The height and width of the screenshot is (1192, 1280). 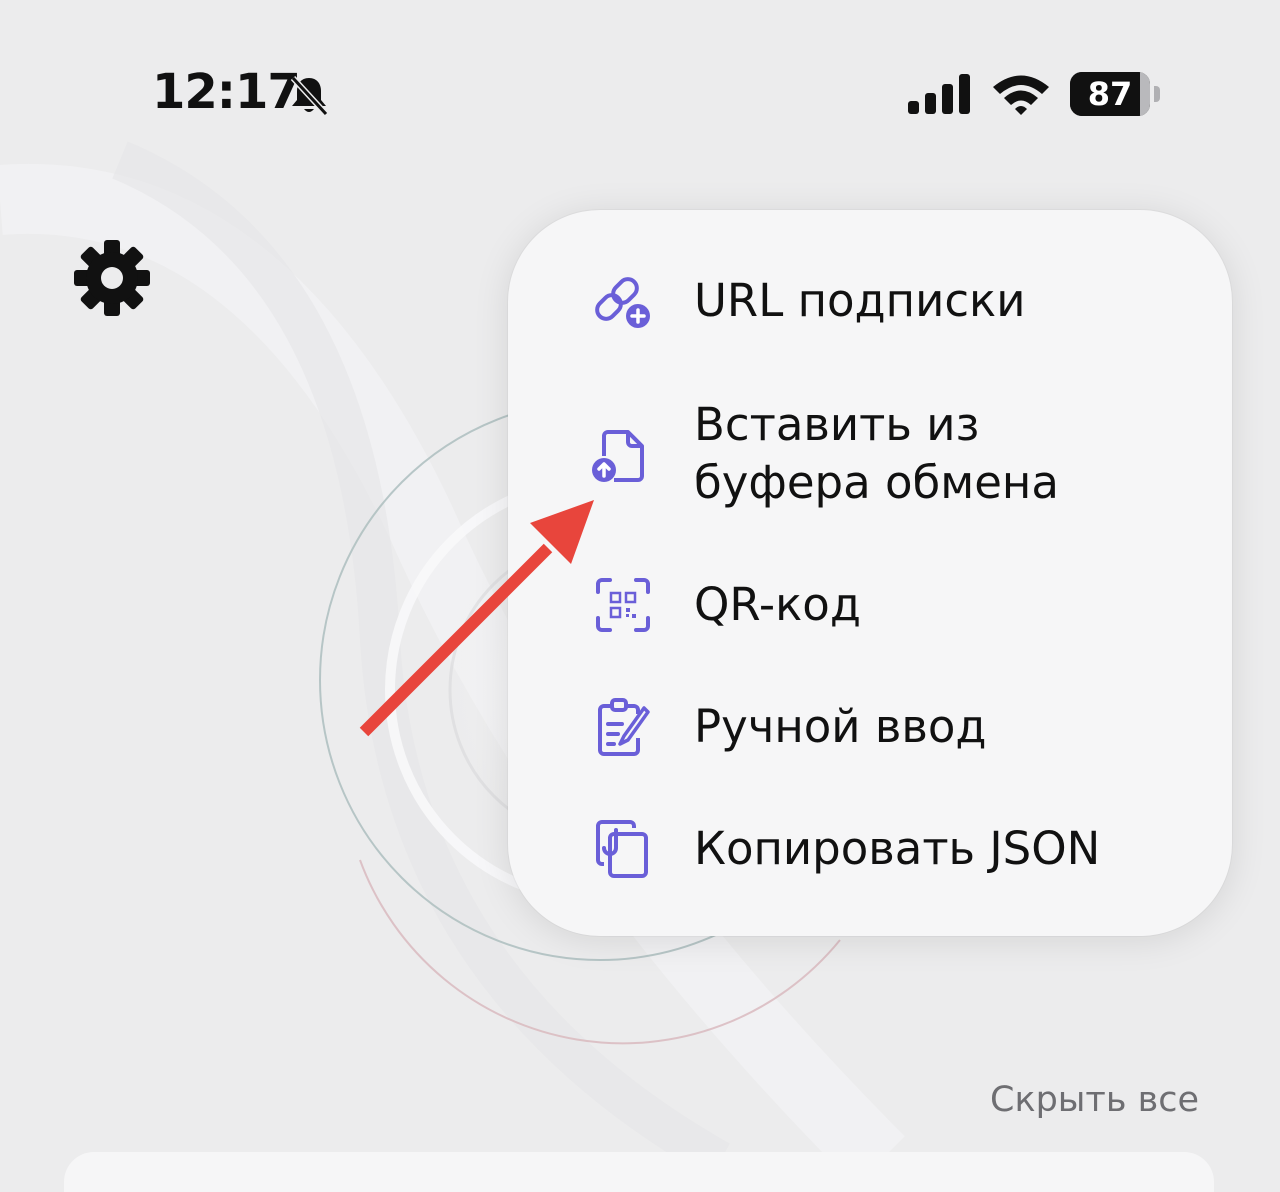 I want to click on menu-item-label: QR-код, so click(x=777, y=604).